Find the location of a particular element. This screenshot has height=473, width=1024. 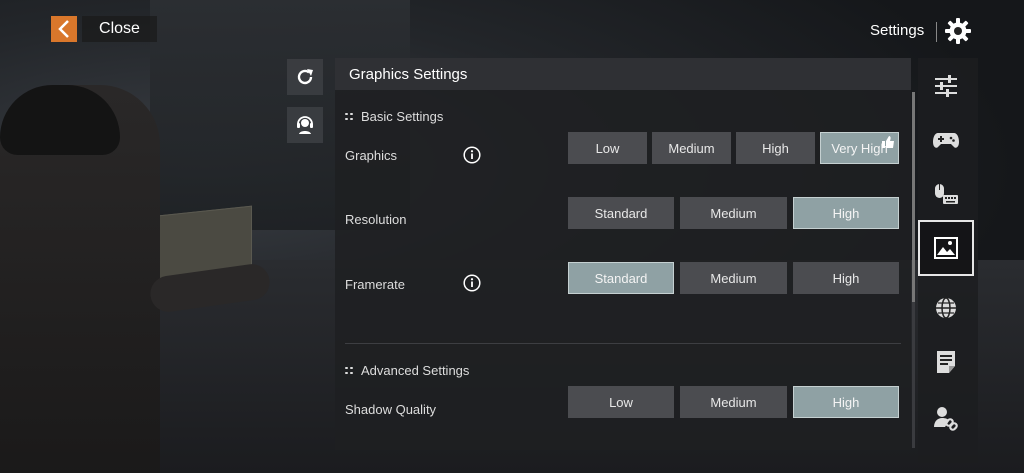

rail-item-notices is located at coordinates (946, 362).